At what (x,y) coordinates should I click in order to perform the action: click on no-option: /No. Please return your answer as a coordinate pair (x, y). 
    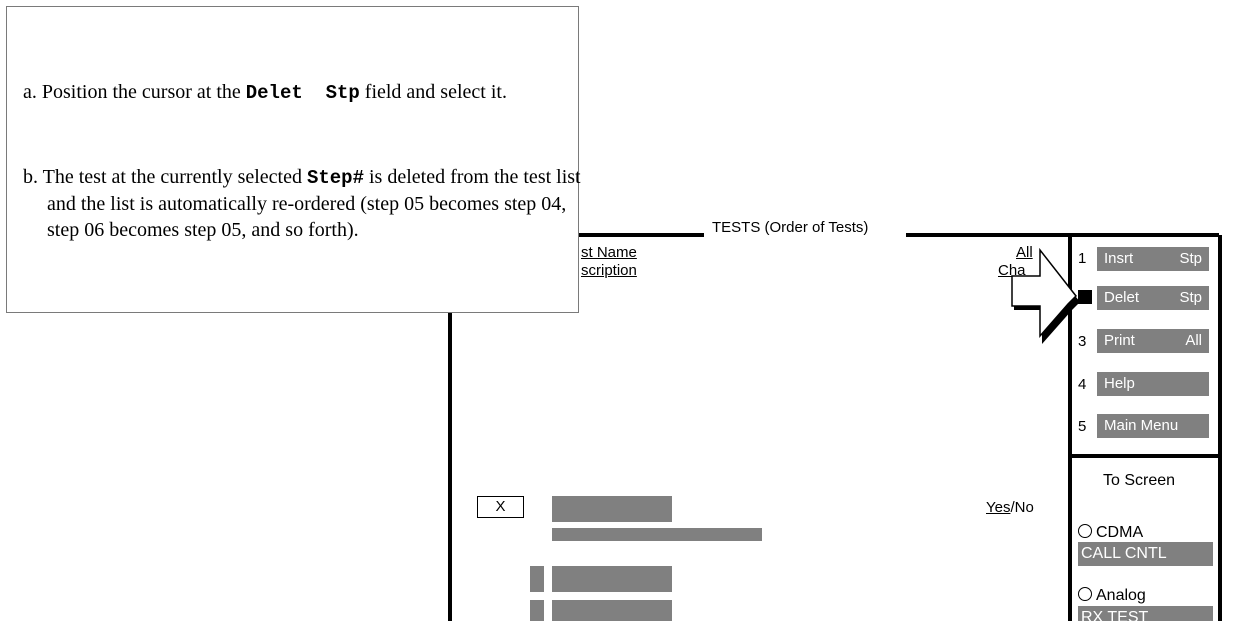
    Looking at the image, I should click on (1021, 507).